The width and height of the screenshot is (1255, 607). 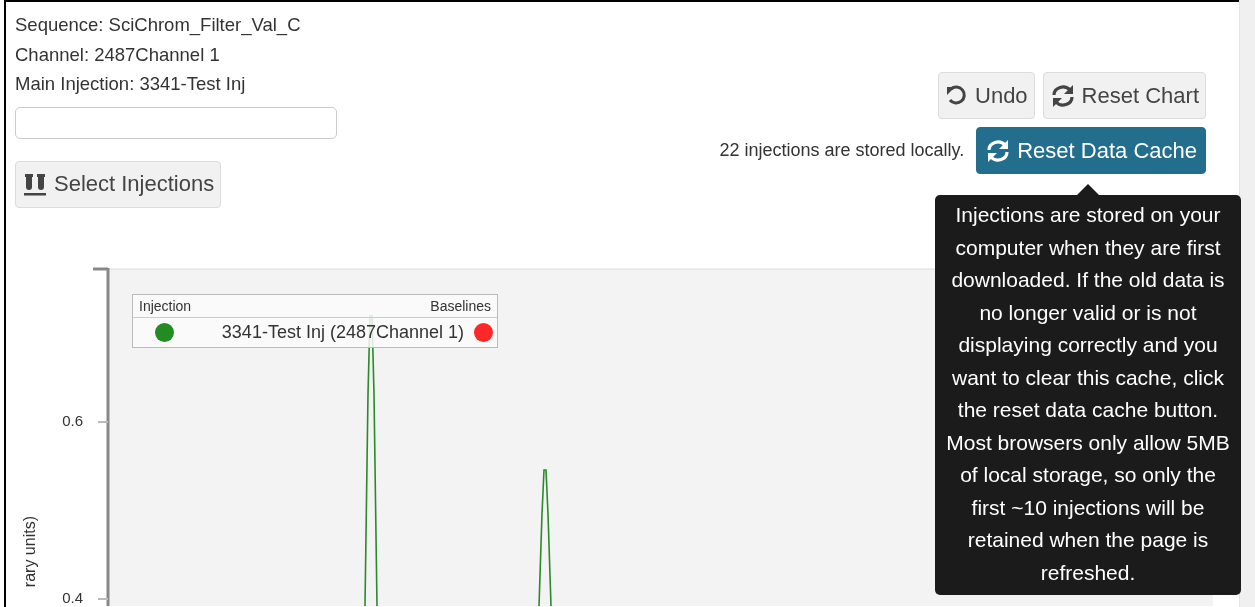 I want to click on reset-chart-button: Reset Chart, so click(x=1124, y=95).